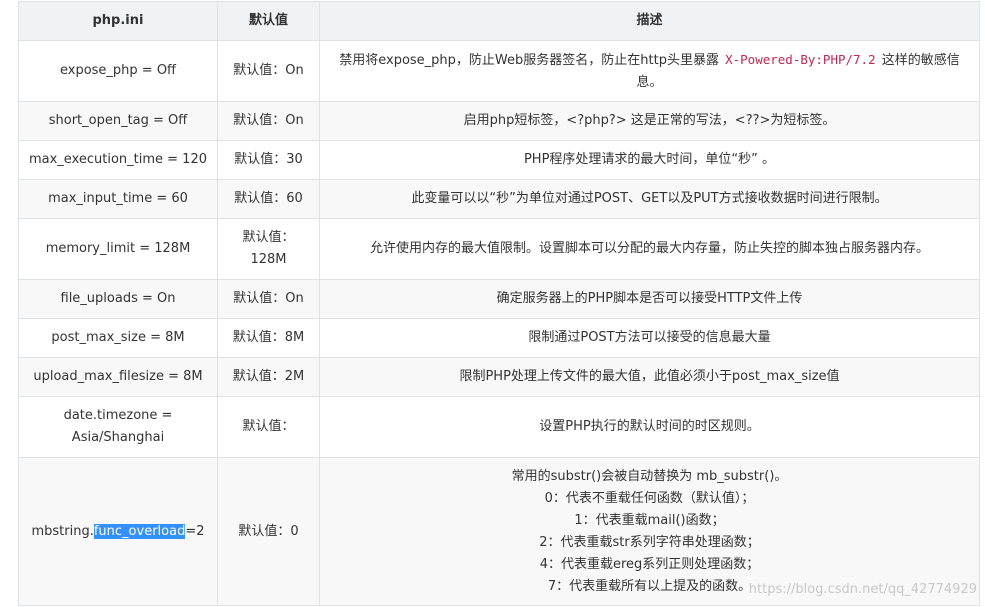  Describe the element at coordinates (529, 60) in the screenshot. I see `description-text: 禁用将expose_php，防止Web服务器签名，防止在http头里暴露` at that location.